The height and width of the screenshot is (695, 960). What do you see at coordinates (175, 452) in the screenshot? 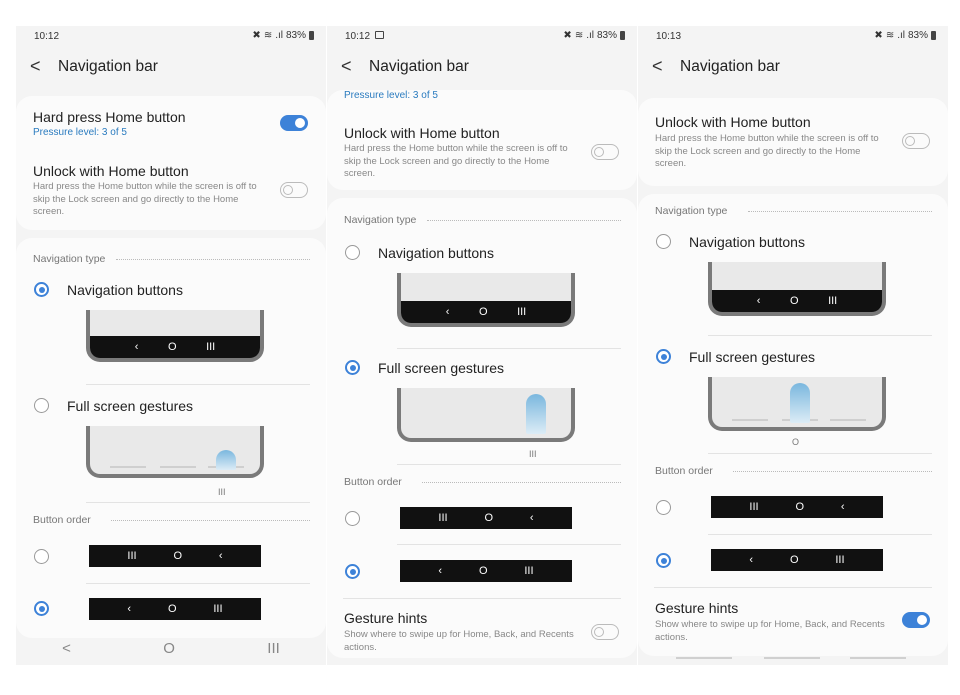
I see `gestures-preview` at bounding box center [175, 452].